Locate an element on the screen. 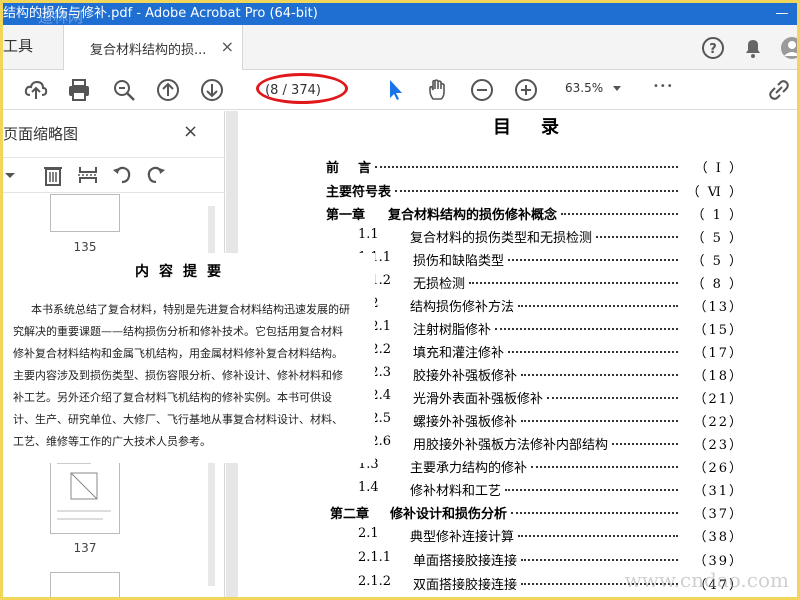  toc-entry: 第二章 修补设计和损伤分析 （37） is located at coordinates (490, 513).